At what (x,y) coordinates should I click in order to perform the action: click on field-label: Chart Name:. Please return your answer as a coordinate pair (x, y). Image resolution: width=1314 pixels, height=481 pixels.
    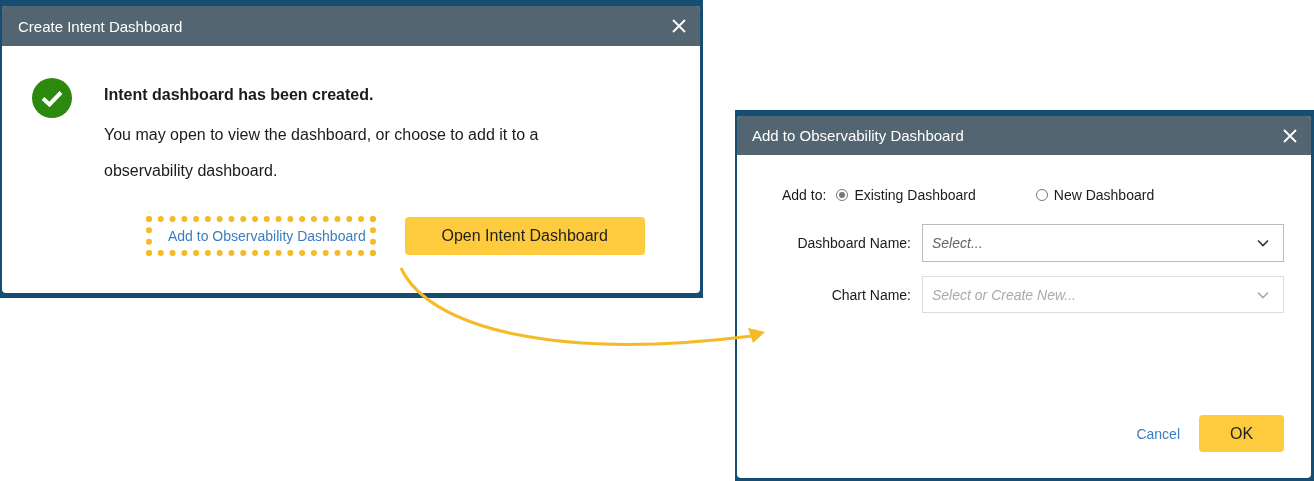
    Looking at the image, I should click on (870, 294).